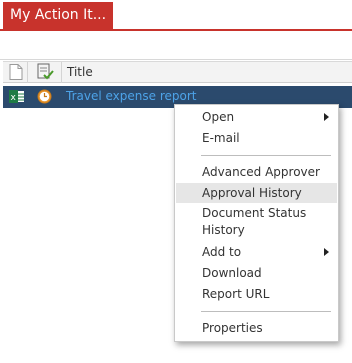 The width and height of the screenshot is (352, 363). What do you see at coordinates (176, 45) in the screenshot?
I see `toolbar` at bounding box center [176, 45].